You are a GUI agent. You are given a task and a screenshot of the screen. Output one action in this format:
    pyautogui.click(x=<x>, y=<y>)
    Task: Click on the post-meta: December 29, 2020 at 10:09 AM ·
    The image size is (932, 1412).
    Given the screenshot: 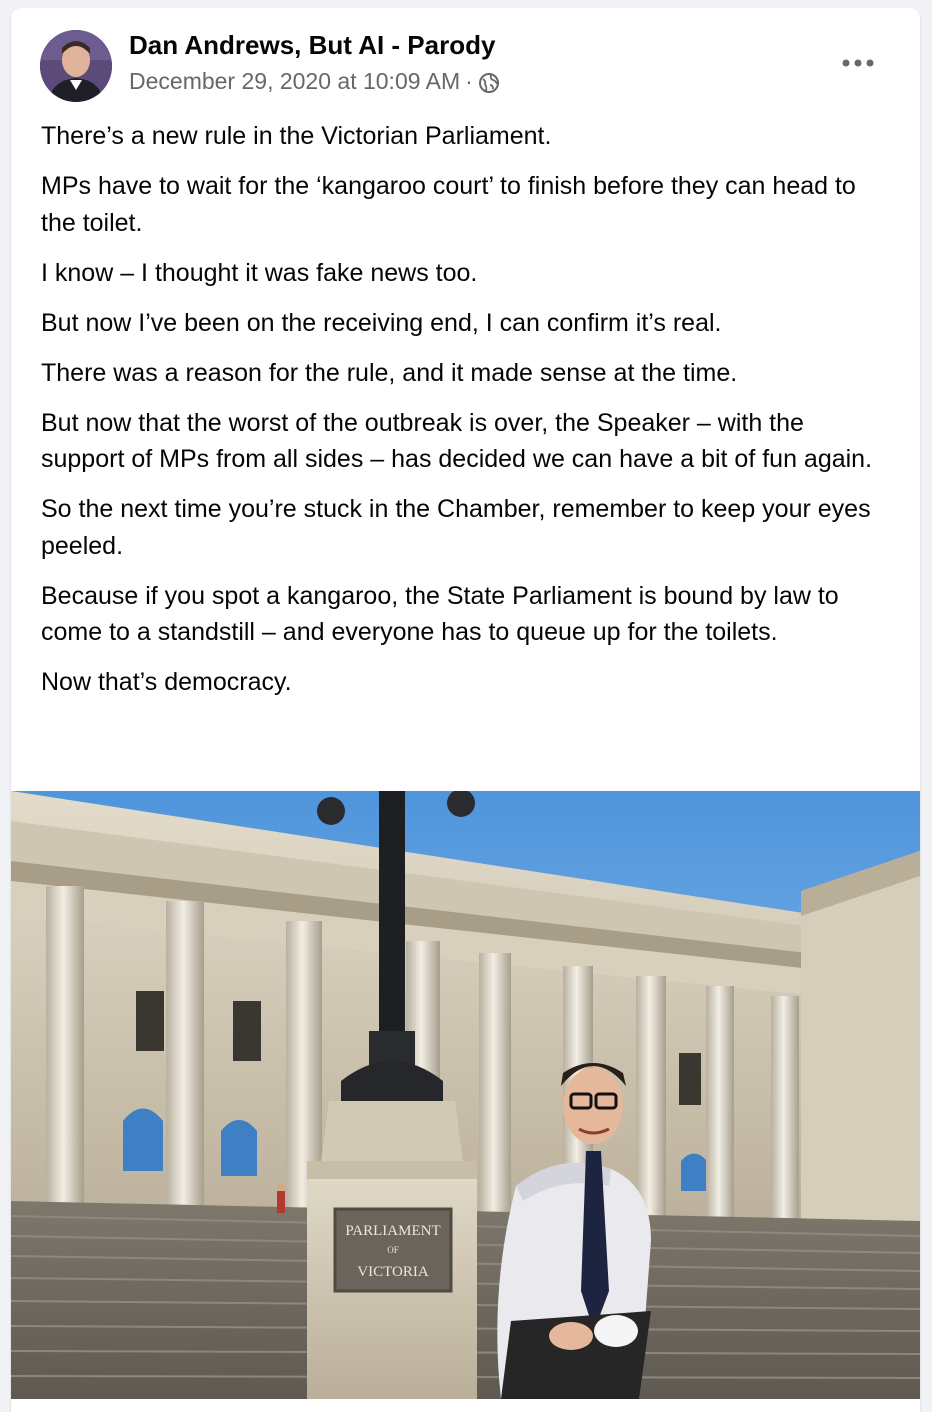 What is the action you would take?
    pyautogui.click(x=314, y=81)
    